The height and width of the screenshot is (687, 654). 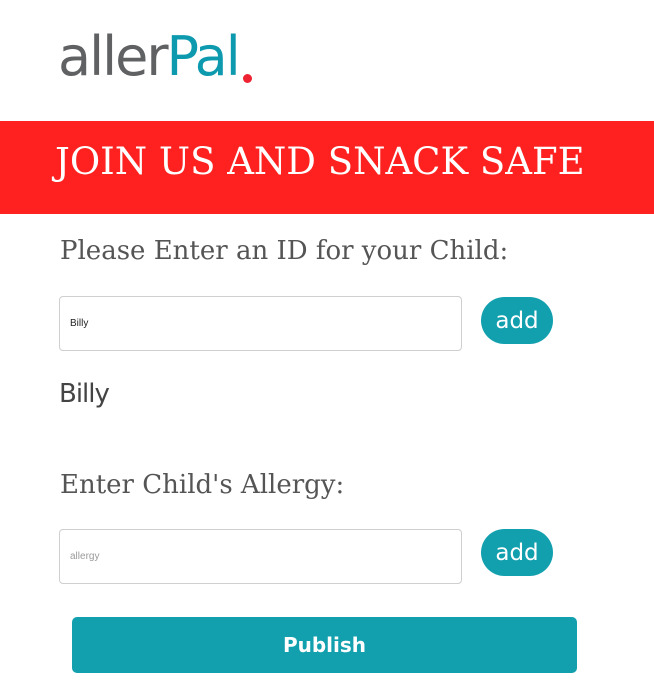 I want to click on allergy-input, so click(x=260, y=556).